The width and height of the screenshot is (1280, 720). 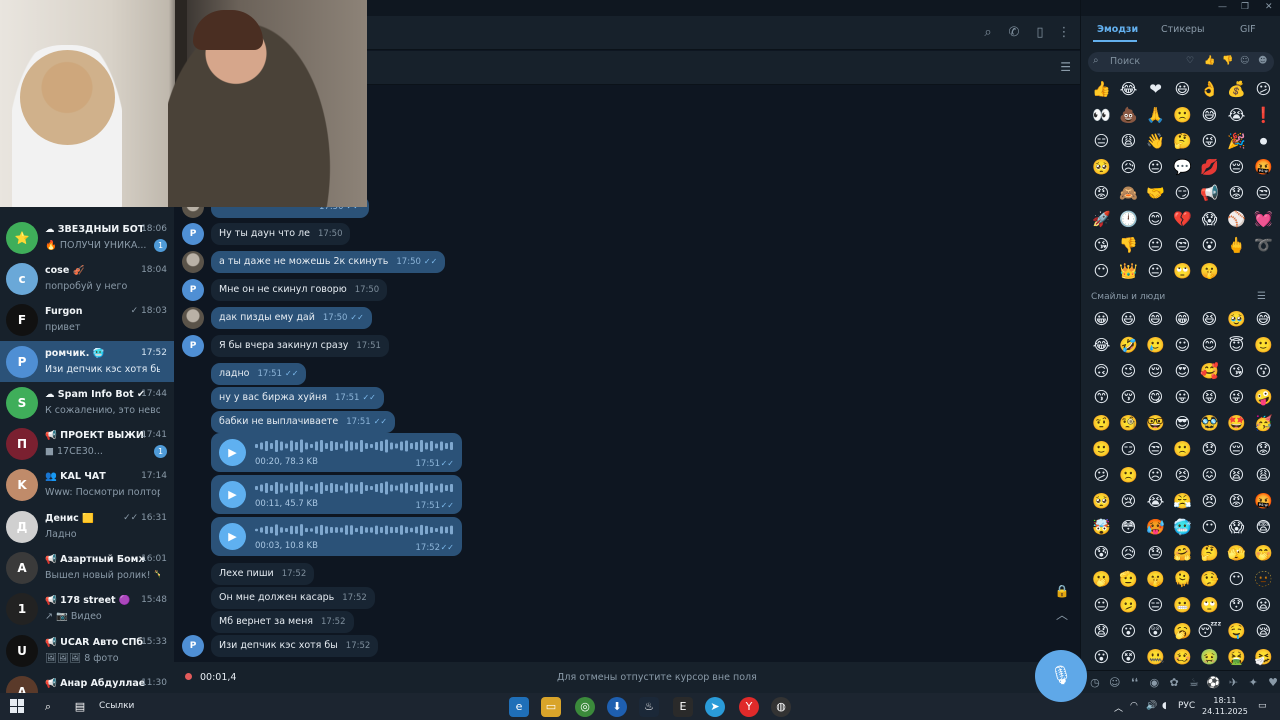 What do you see at coordinates (1209, 631) in the screenshot?
I see `emoji-item: 😴` at bounding box center [1209, 631].